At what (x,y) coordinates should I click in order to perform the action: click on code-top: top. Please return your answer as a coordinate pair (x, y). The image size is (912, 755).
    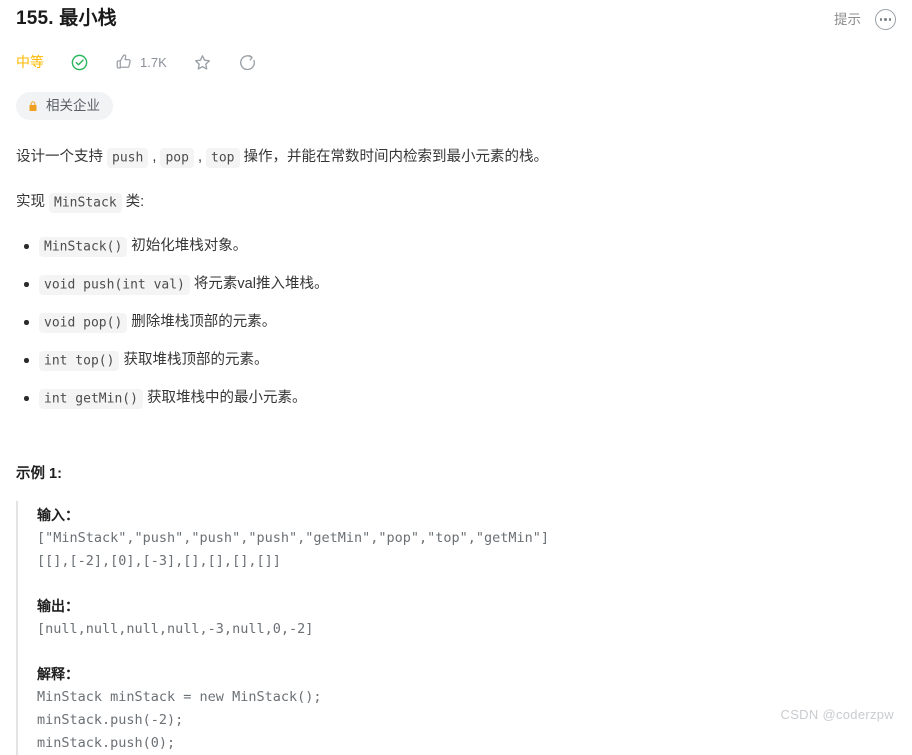
    Looking at the image, I should click on (223, 157).